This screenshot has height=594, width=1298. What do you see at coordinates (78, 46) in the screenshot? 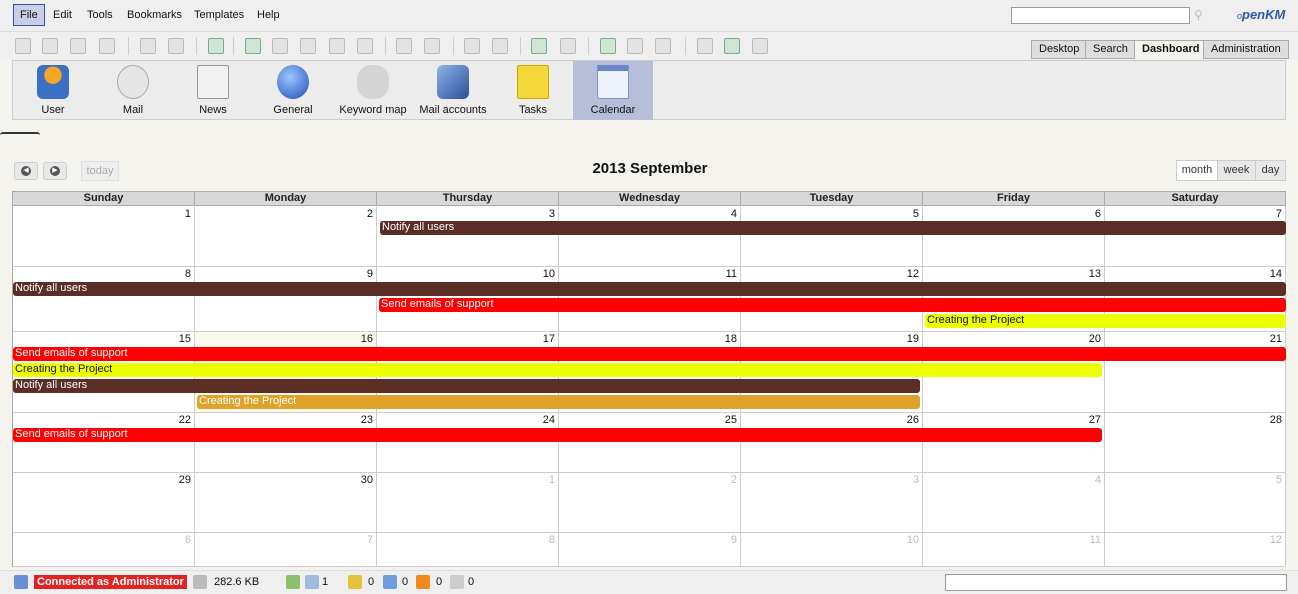
I see `pdf-icon` at bounding box center [78, 46].